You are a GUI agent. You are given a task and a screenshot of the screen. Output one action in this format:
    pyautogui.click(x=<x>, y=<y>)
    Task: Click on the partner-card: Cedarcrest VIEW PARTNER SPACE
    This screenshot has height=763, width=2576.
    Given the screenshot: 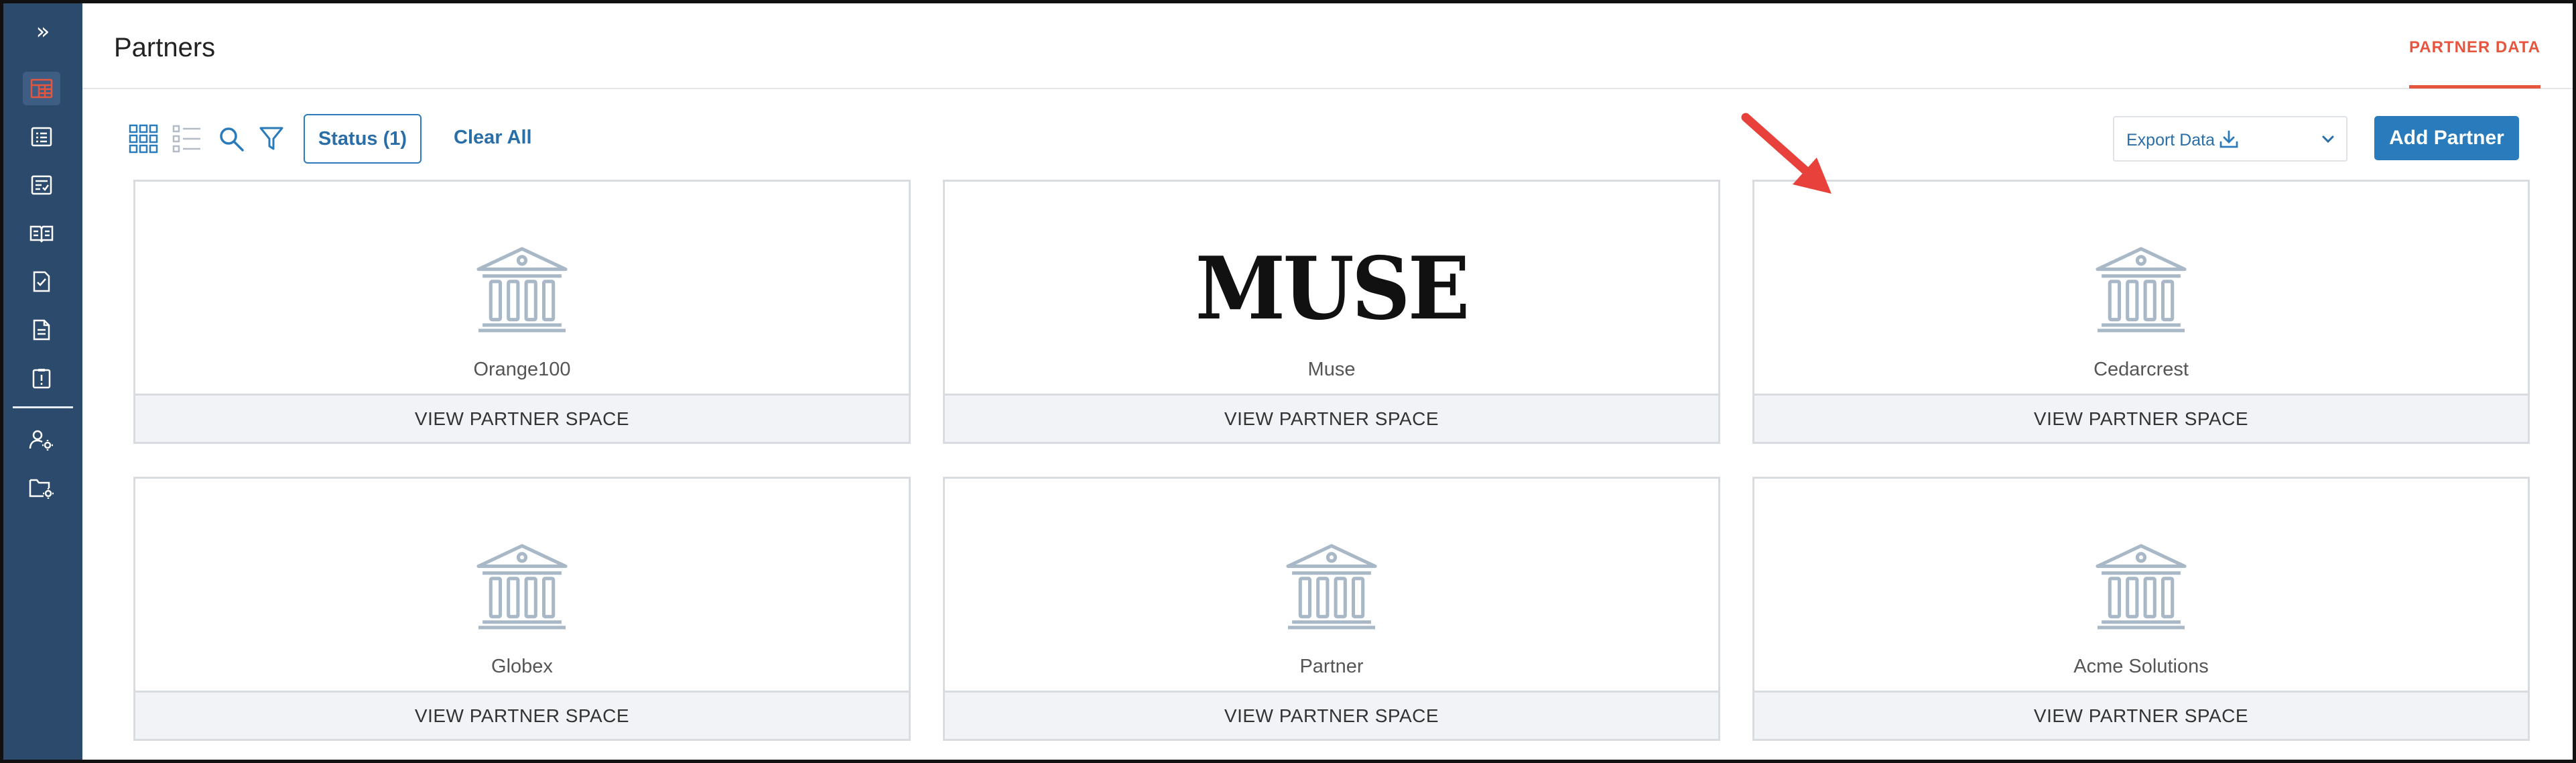 What is the action you would take?
    pyautogui.click(x=2141, y=312)
    